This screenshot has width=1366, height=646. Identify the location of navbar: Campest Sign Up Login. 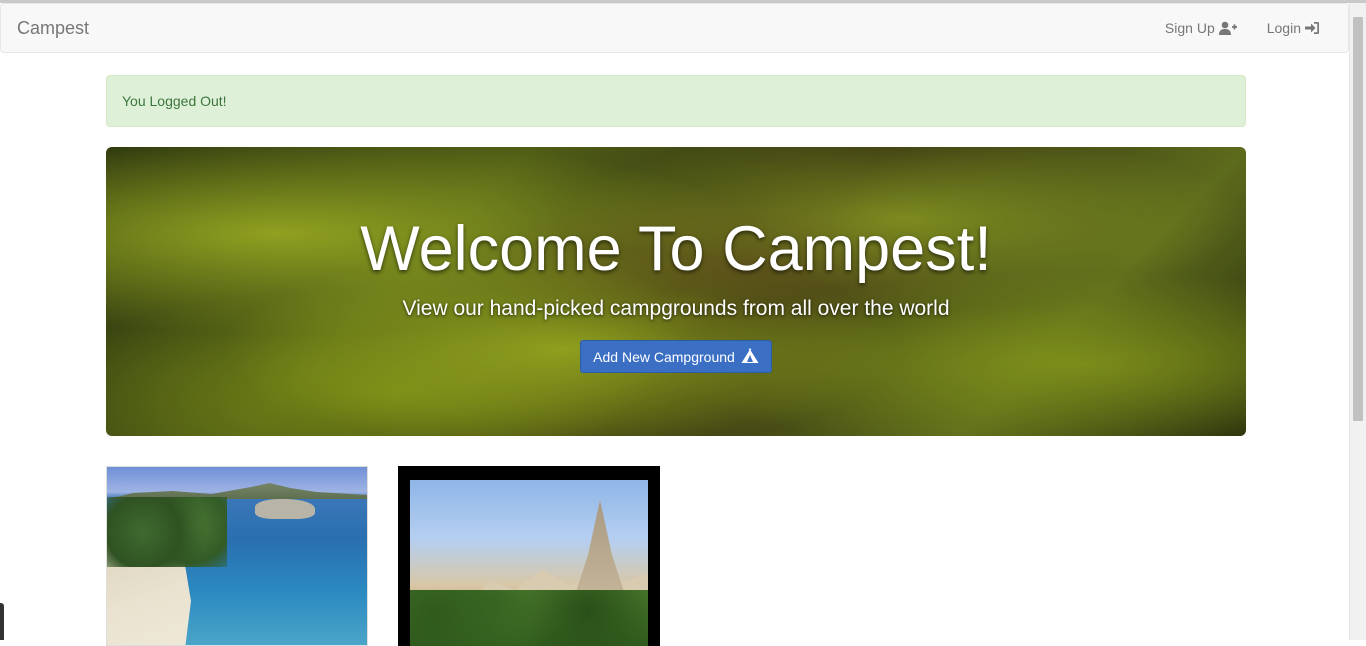
(674, 28).